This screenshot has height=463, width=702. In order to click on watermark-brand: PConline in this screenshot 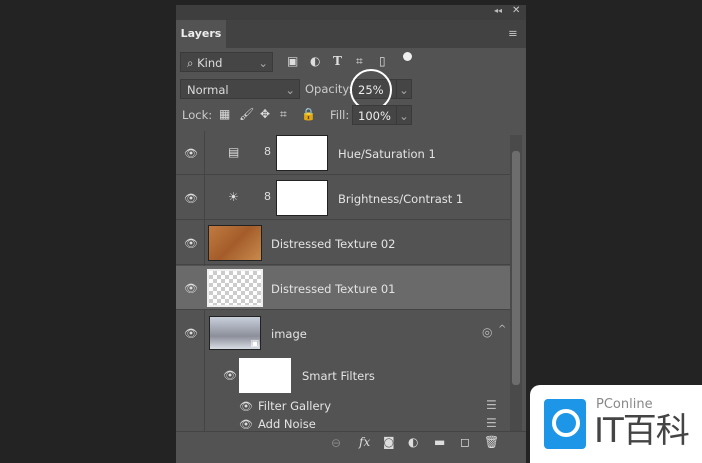, I will do `click(624, 404)`.